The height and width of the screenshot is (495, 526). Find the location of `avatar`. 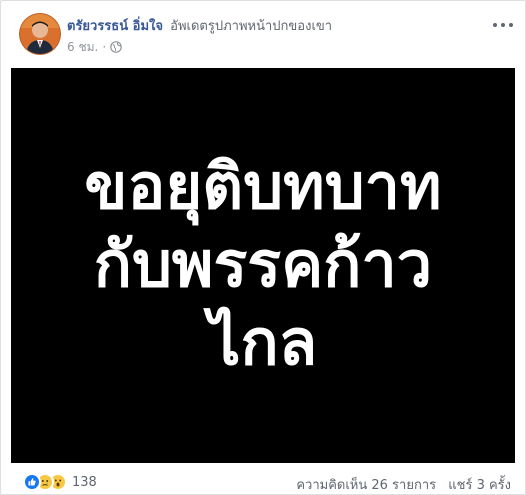

avatar is located at coordinates (40, 34).